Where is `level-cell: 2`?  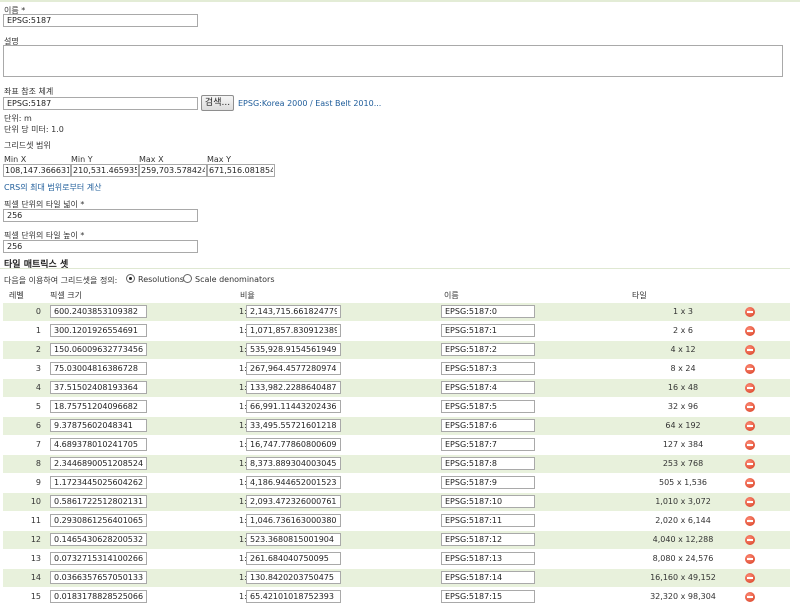 level-cell: 2 is located at coordinates (38, 349).